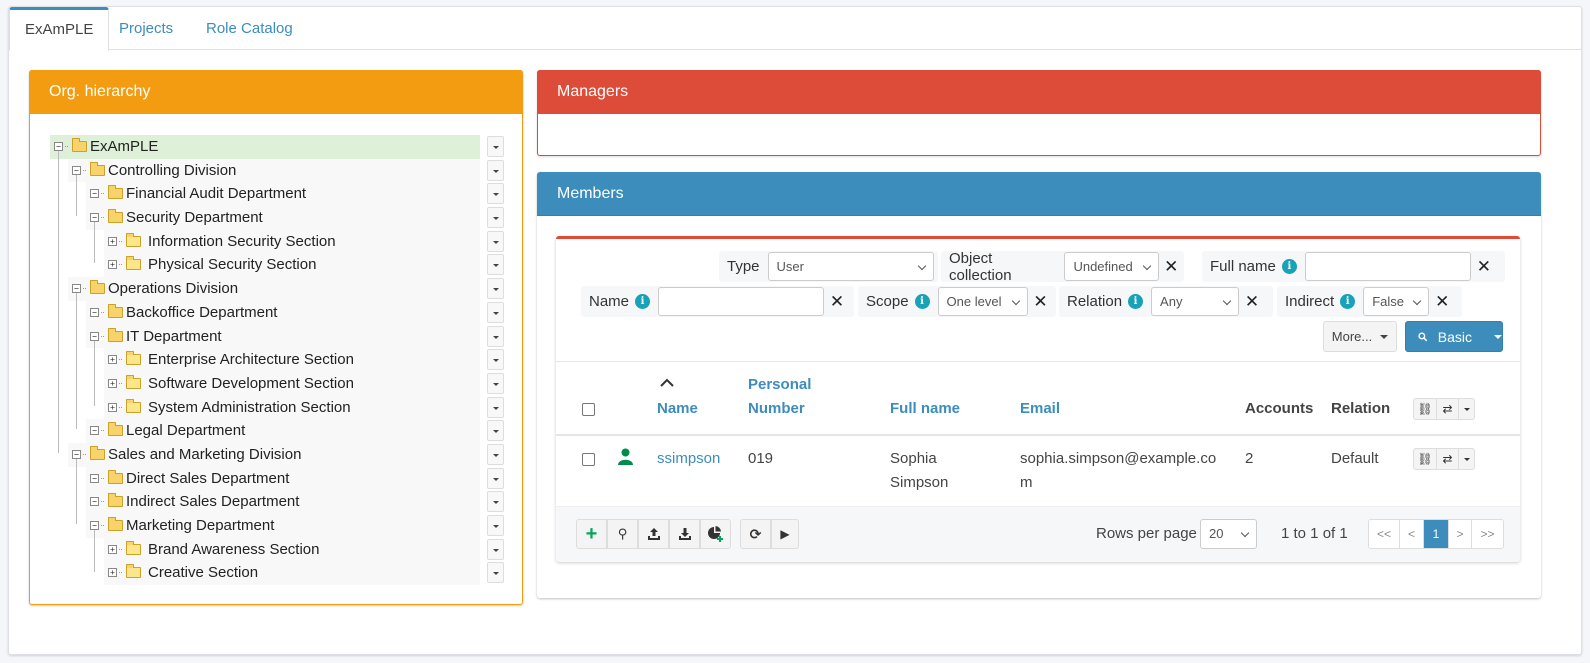 Image resolution: width=1590 pixels, height=663 pixels. What do you see at coordinates (667, 383) in the screenshot?
I see `sort-ascending-icon` at bounding box center [667, 383].